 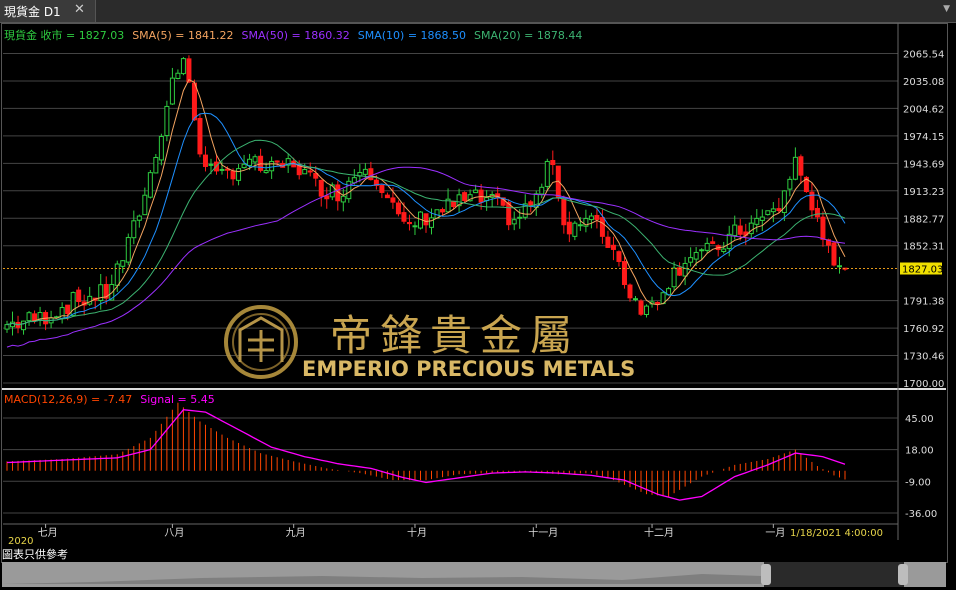 I want to click on y-tick-label: 1791.38, so click(x=923, y=302).